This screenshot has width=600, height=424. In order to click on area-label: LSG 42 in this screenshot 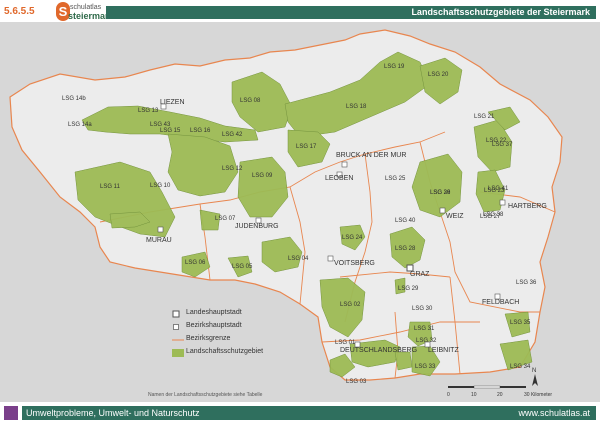, I will do `click(232, 135)`.